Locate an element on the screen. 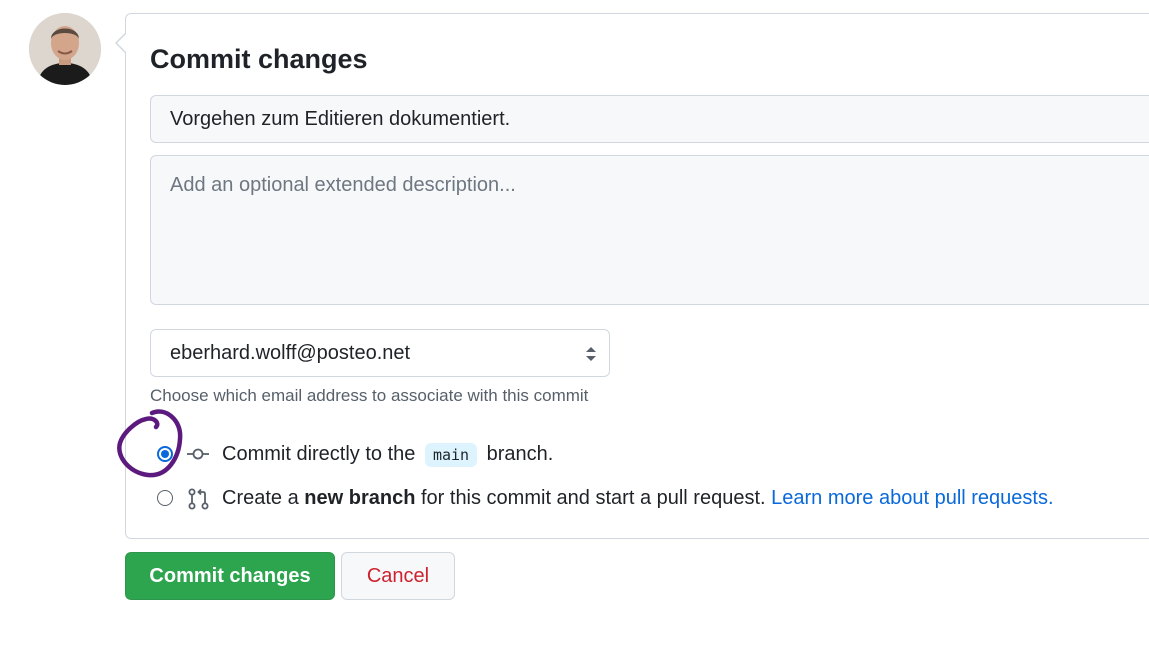 This screenshot has width=1149, height=659. git-commit-icon is located at coordinates (198, 454).